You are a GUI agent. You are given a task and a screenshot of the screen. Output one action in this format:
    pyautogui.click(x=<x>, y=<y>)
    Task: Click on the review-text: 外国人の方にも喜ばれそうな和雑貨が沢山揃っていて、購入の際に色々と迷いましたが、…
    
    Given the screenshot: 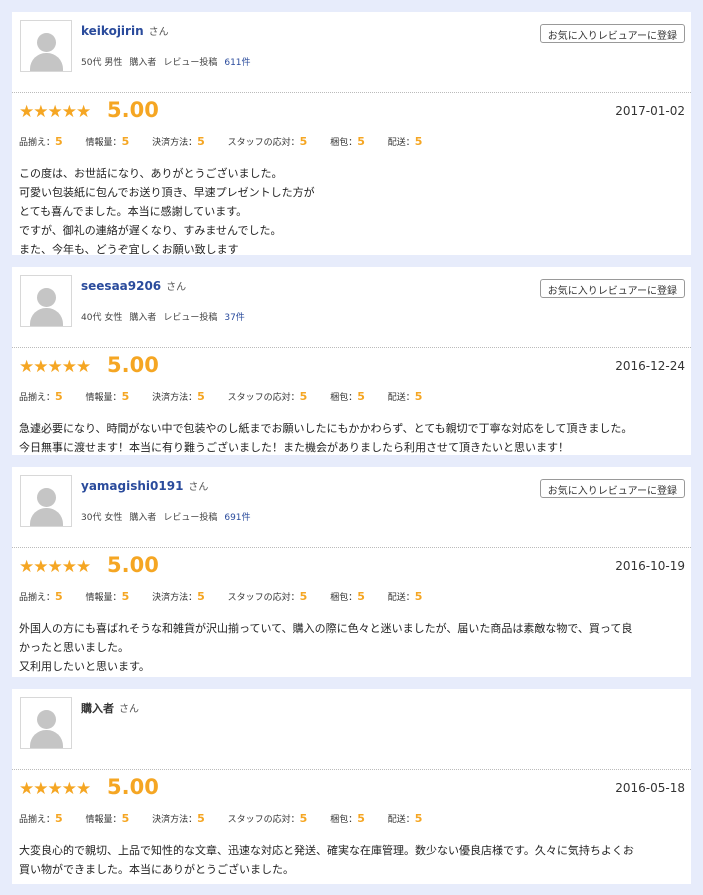 What is the action you would take?
    pyautogui.click(x=326, y=647)
    